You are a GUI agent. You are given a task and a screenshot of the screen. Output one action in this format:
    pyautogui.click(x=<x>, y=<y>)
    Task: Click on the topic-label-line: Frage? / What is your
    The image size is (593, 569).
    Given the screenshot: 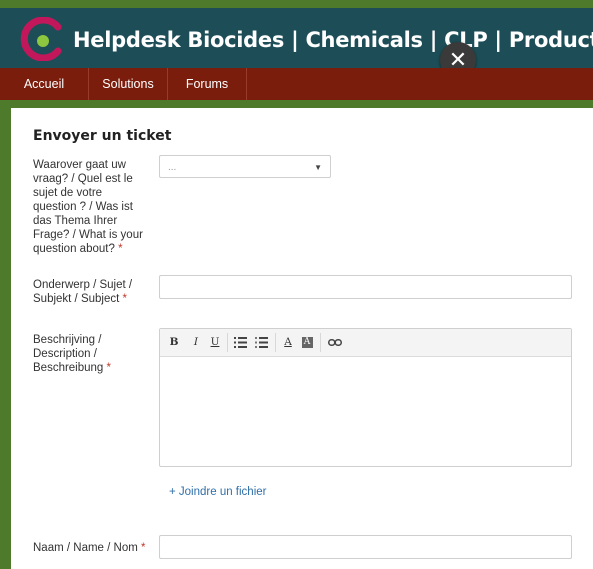 What is the action you would take?
    pyautogui.click(x=88, y=235)
    